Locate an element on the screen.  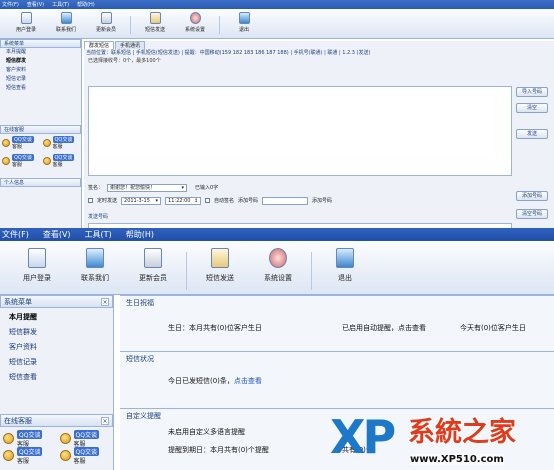
clear-numbers-button: 清空号码 is located at coordinates (532, 214).